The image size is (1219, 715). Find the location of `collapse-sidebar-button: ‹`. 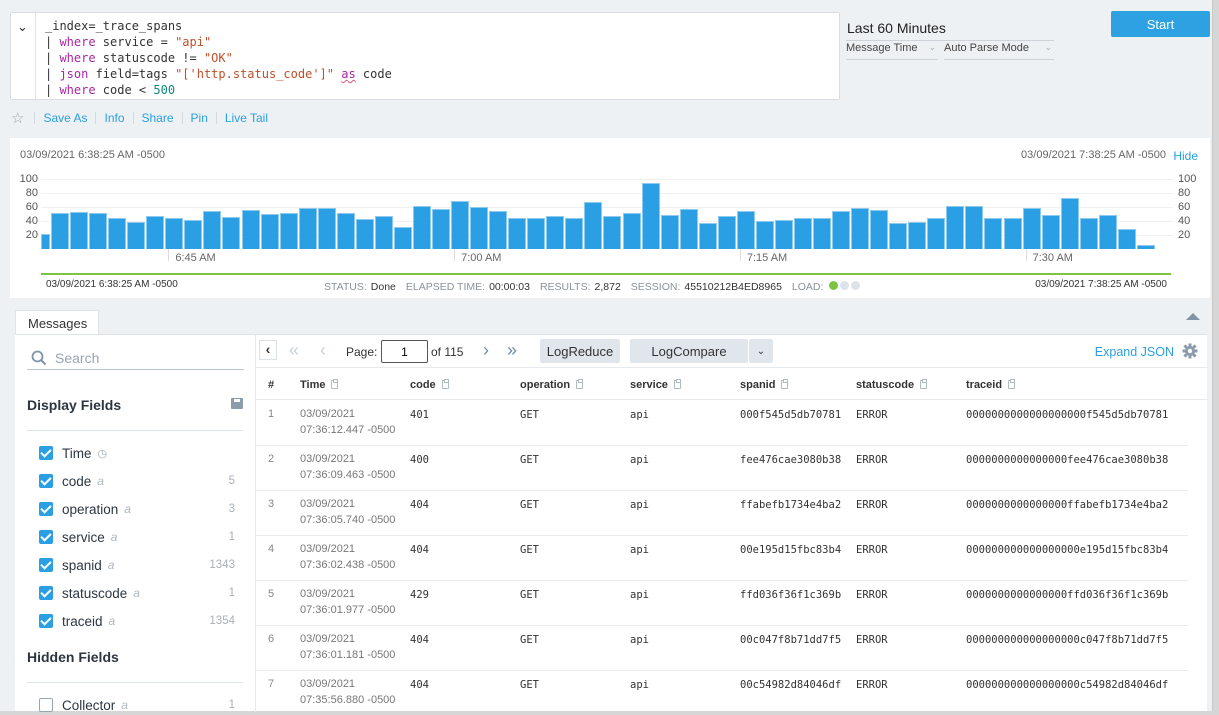

collapse-sidebar-button: ‹ is located at coordinates (268, 350).